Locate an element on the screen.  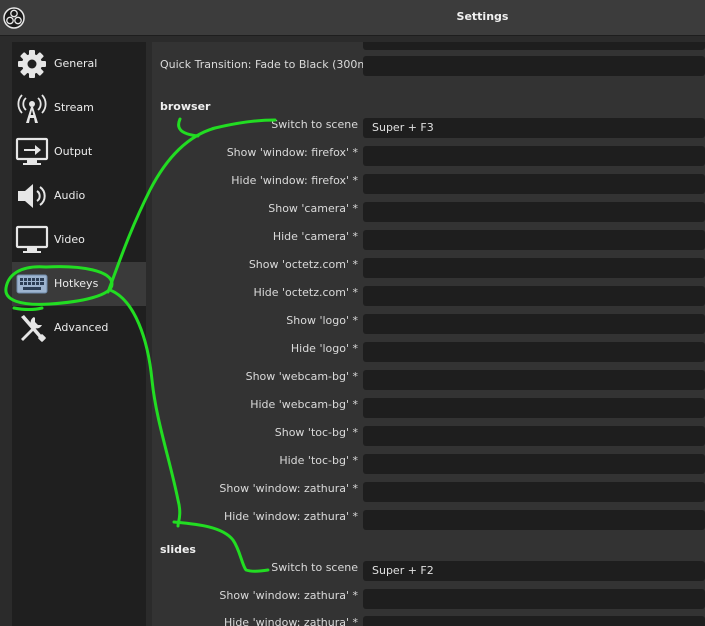
sidebar-item-advanced: Advanced is located at coordinates (79, 328).